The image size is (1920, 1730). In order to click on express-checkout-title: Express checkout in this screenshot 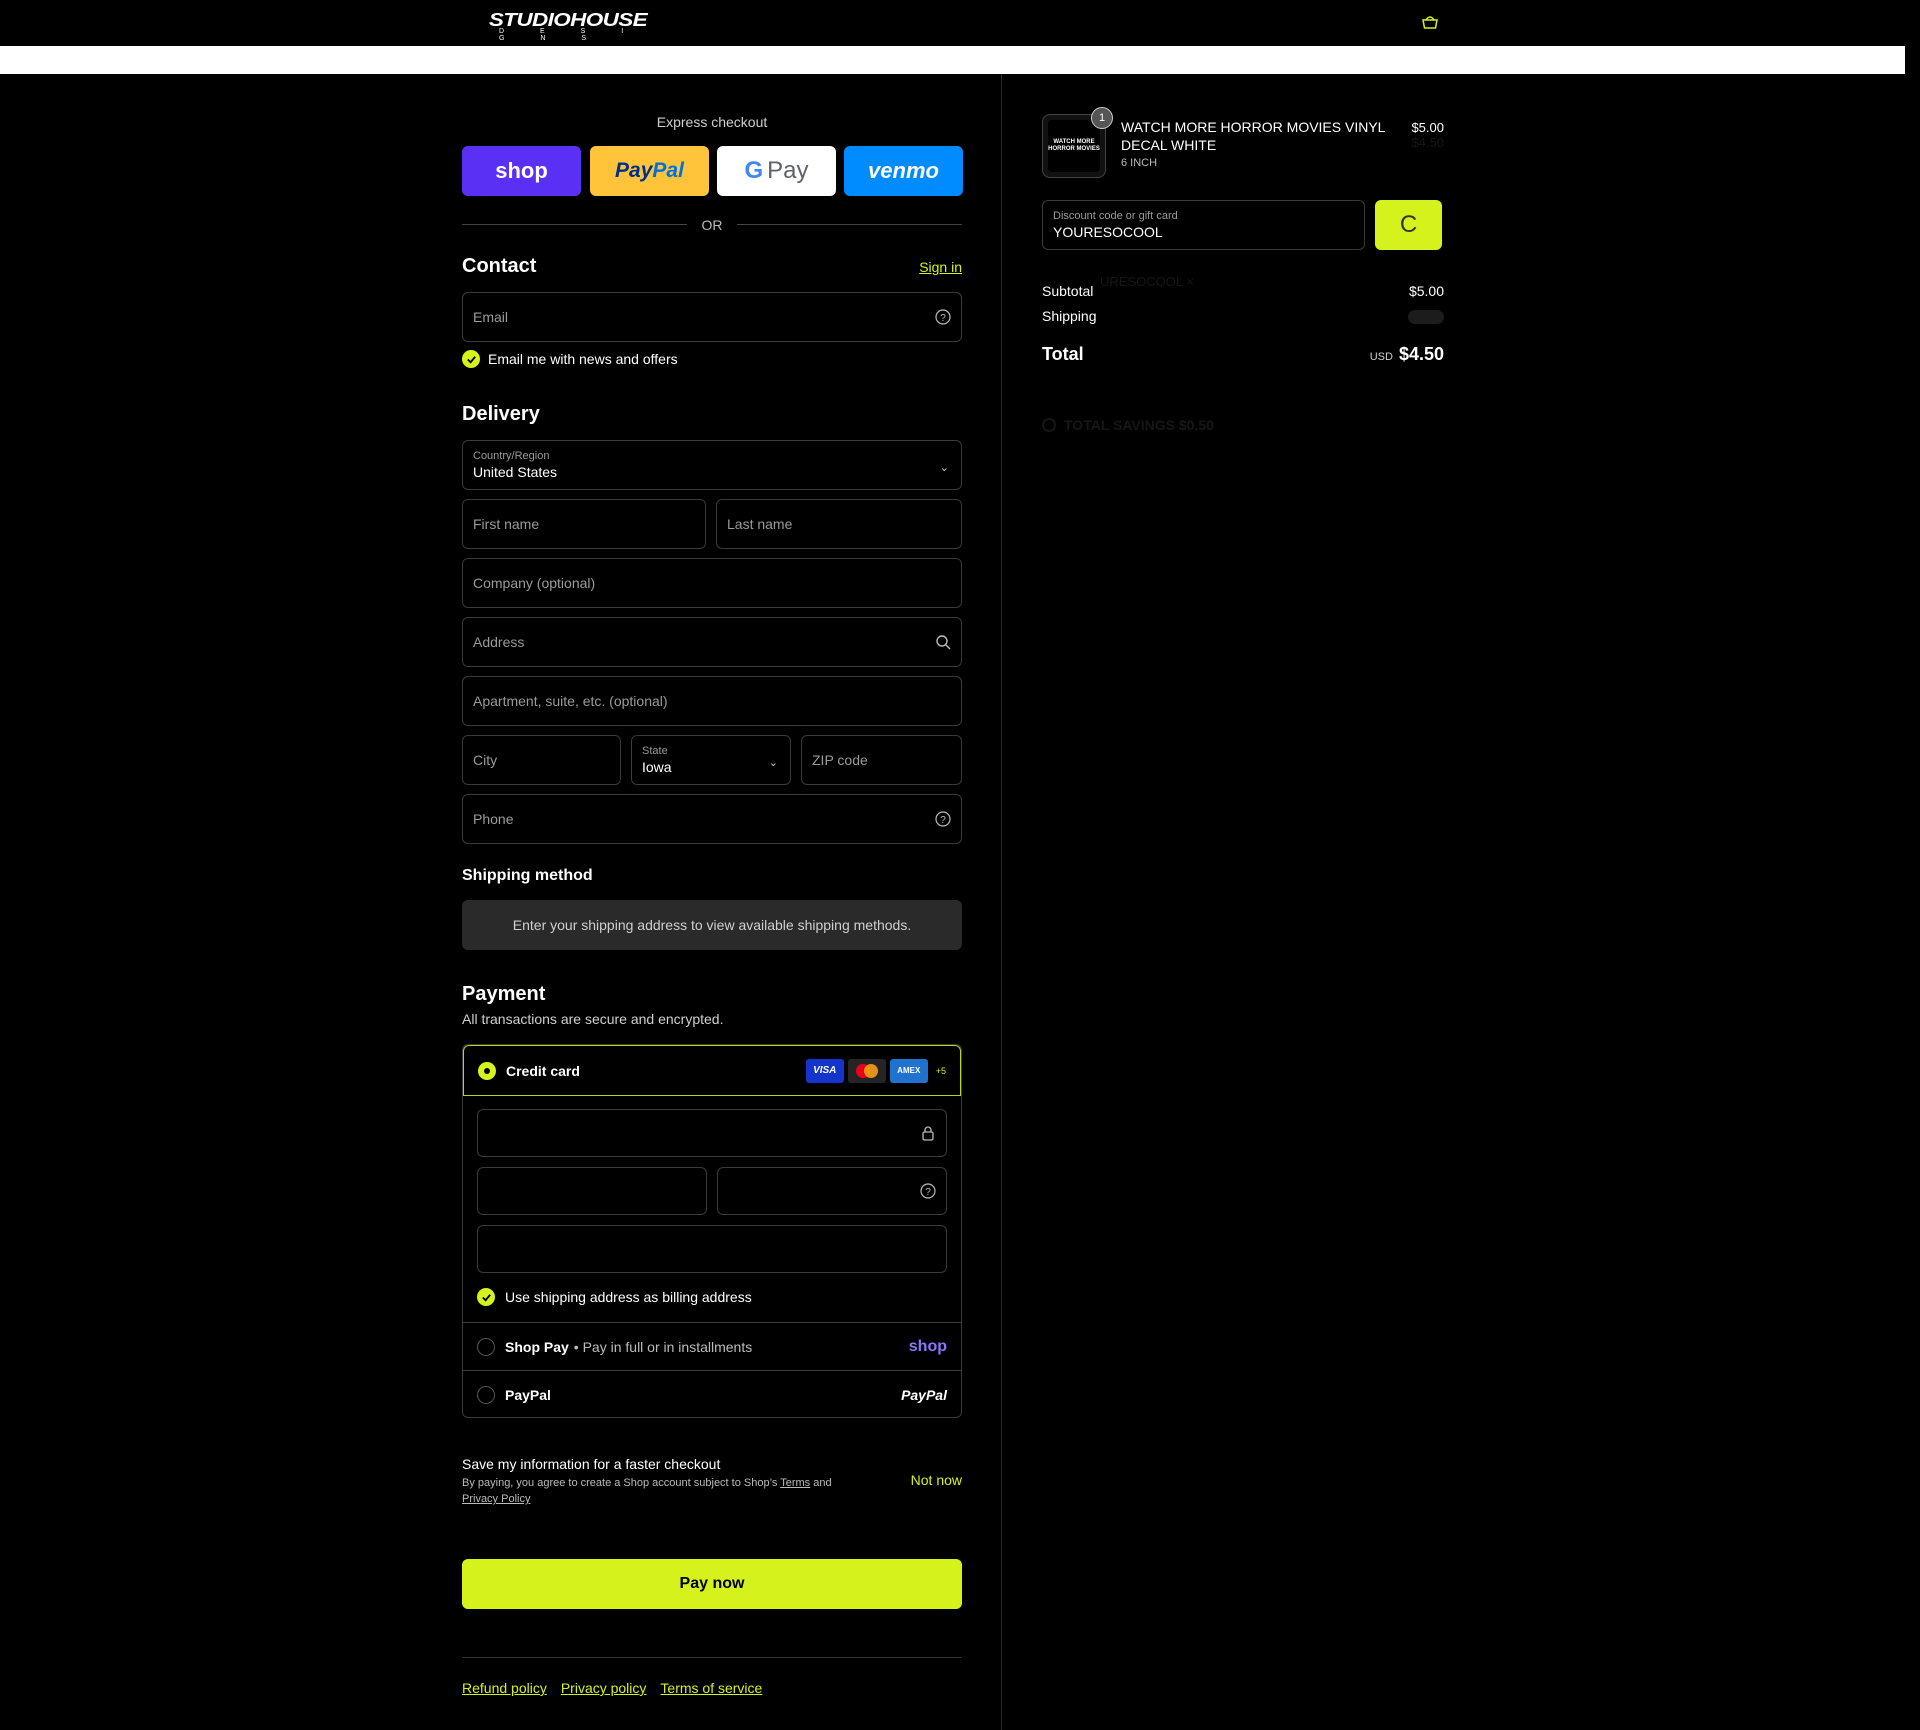, I will do `click(712, 122)`.